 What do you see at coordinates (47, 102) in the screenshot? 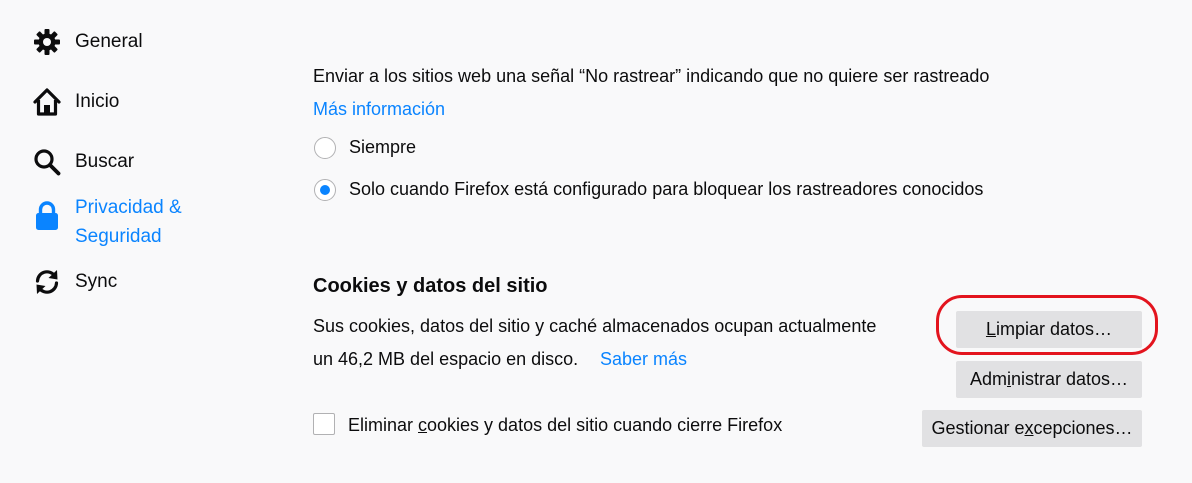
I see `home-icon` at bounding box center [47, 102].